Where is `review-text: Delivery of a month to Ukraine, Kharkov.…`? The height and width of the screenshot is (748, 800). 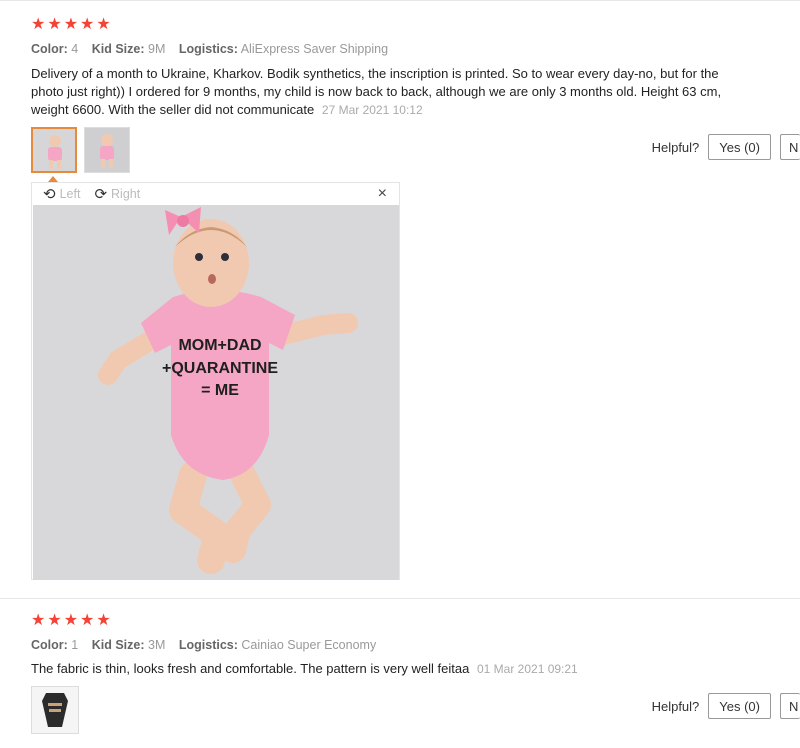
review-text: Delivery of a month to Ukraine, Kharkov.… is located at coordinates (391, 92).